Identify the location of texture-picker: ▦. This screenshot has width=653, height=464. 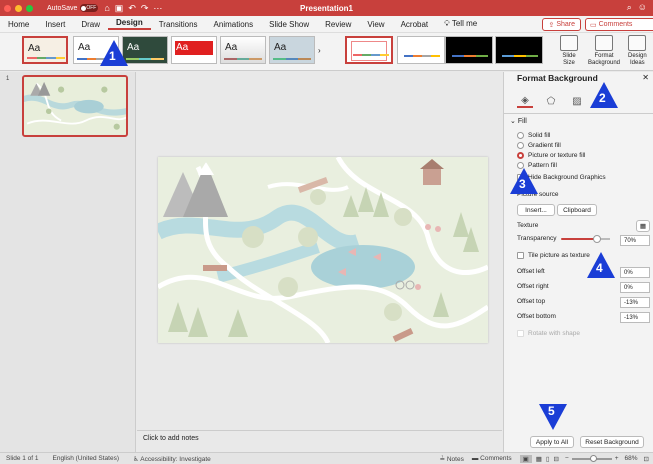
(643, 226).